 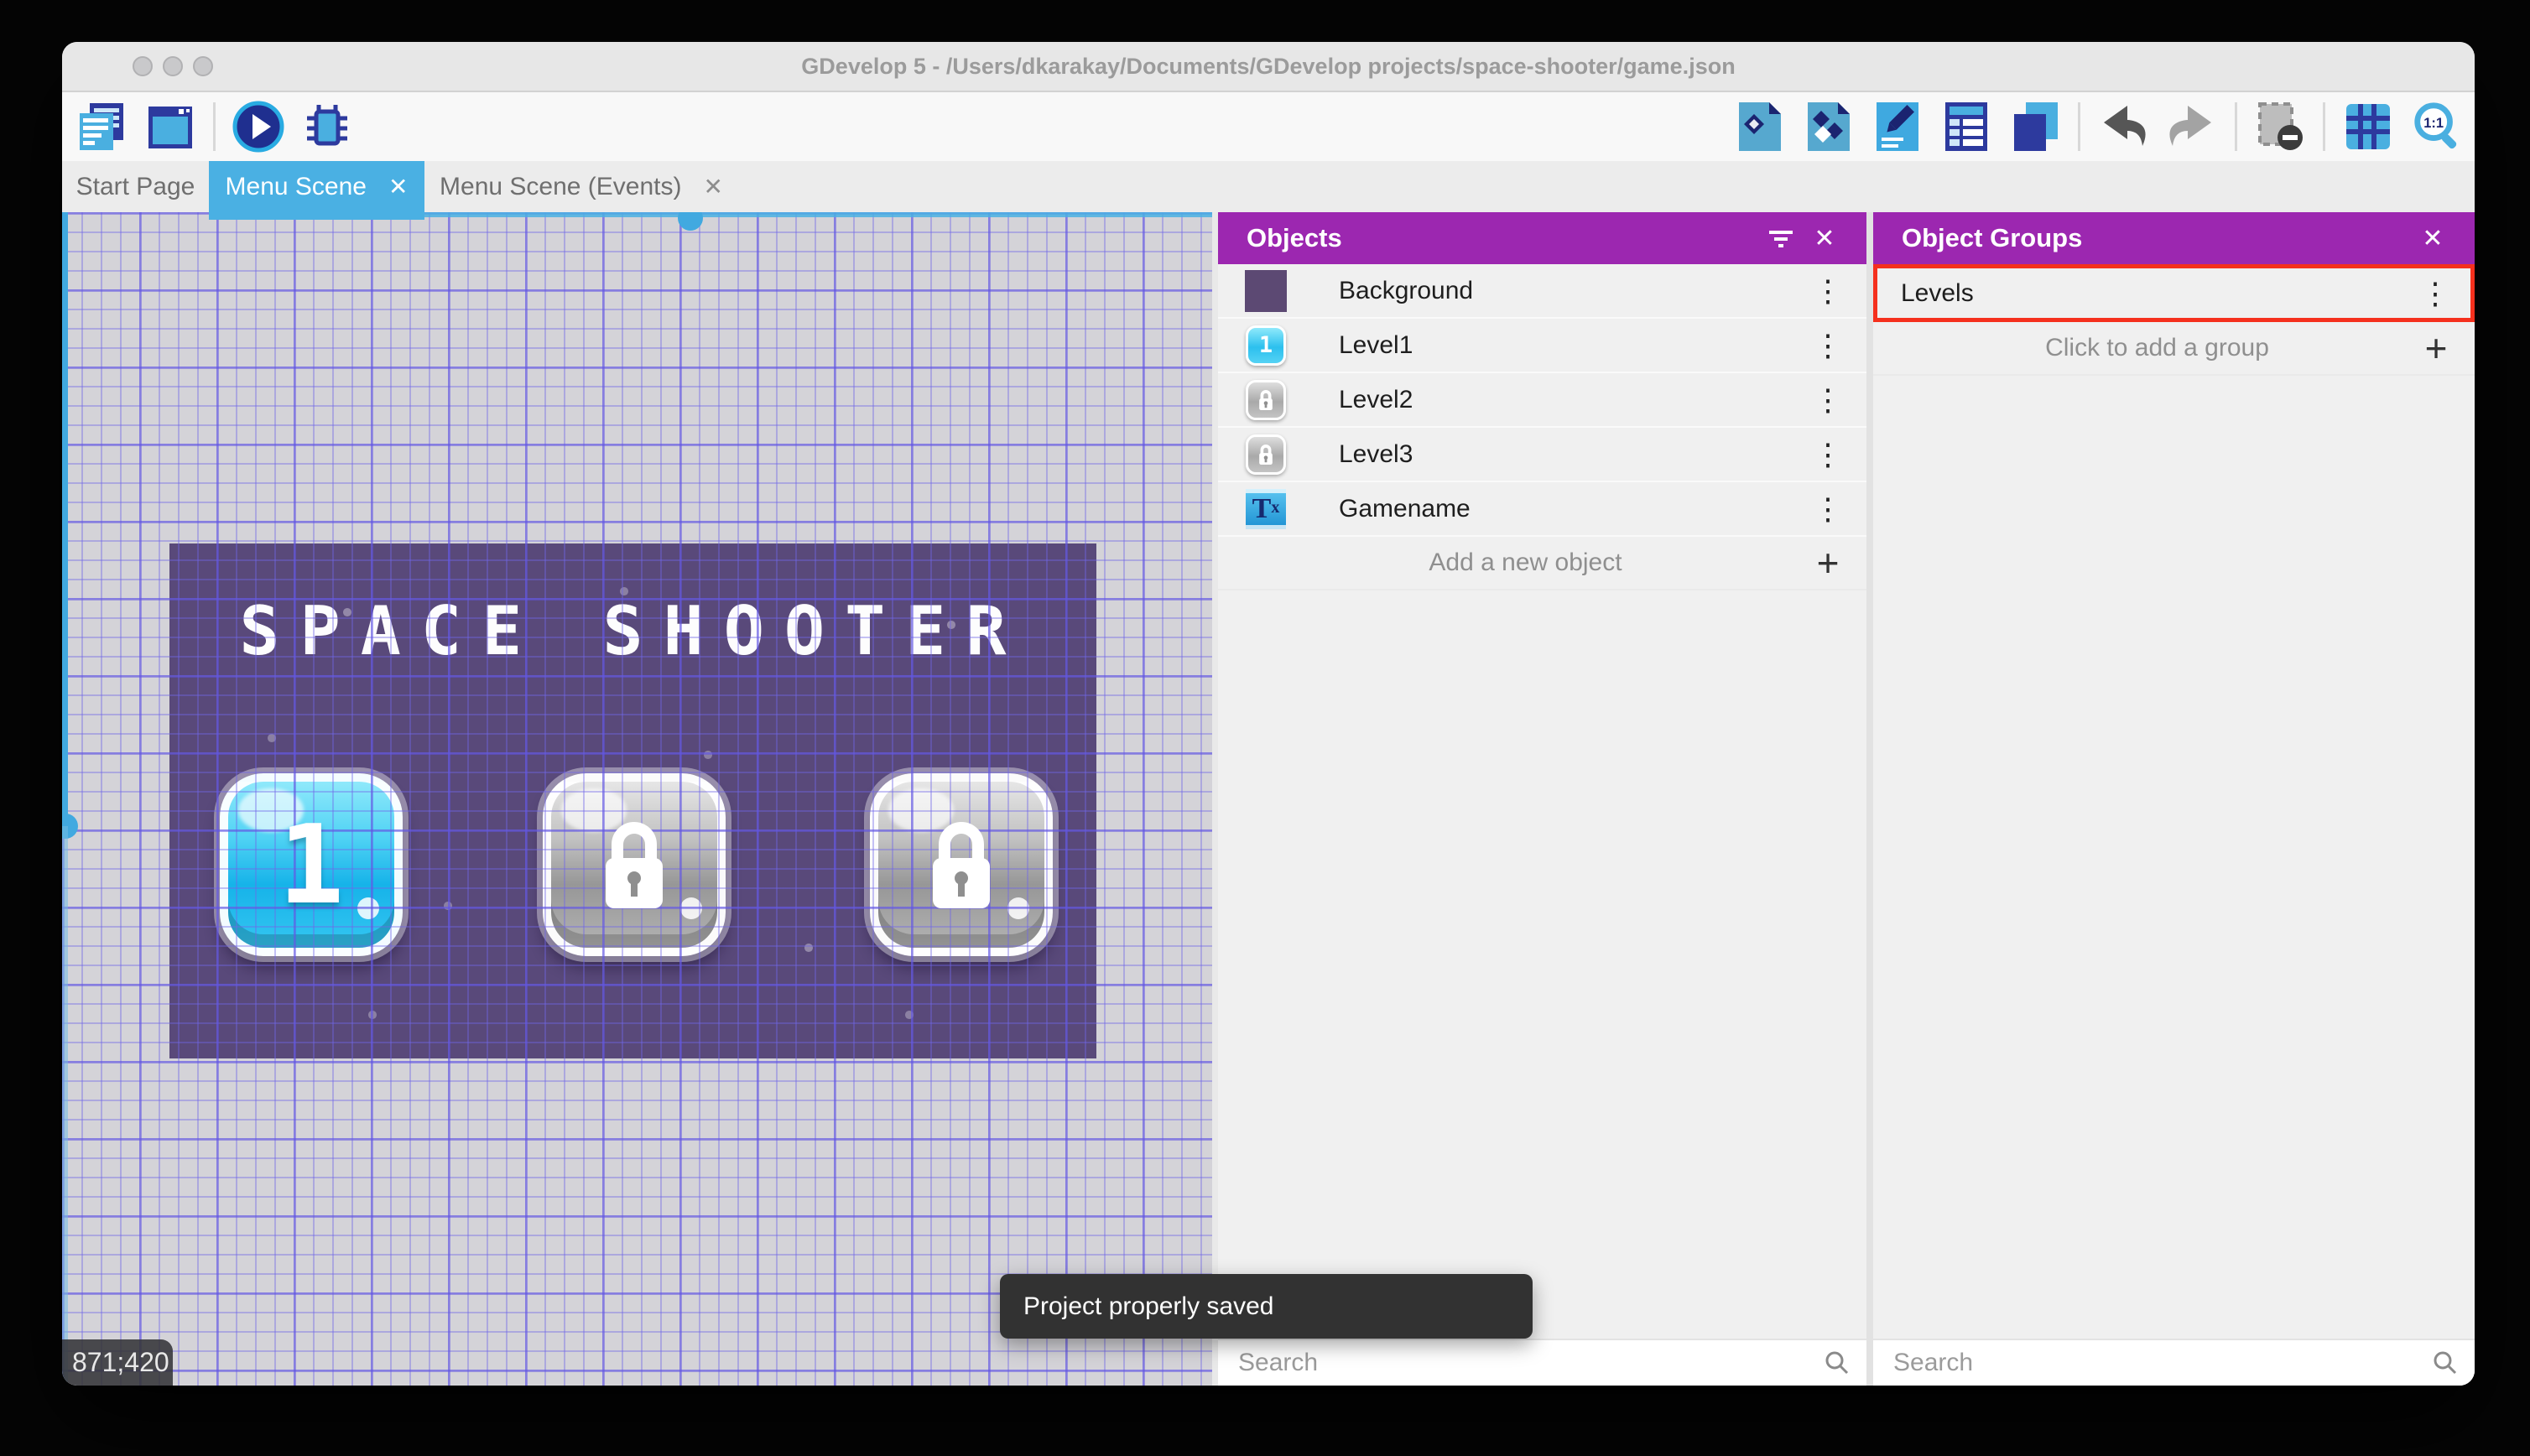 What do you see at coordinates (258, 127) in the screenshot?
I see `play-preview-icon` at bounding box center [258, 127].